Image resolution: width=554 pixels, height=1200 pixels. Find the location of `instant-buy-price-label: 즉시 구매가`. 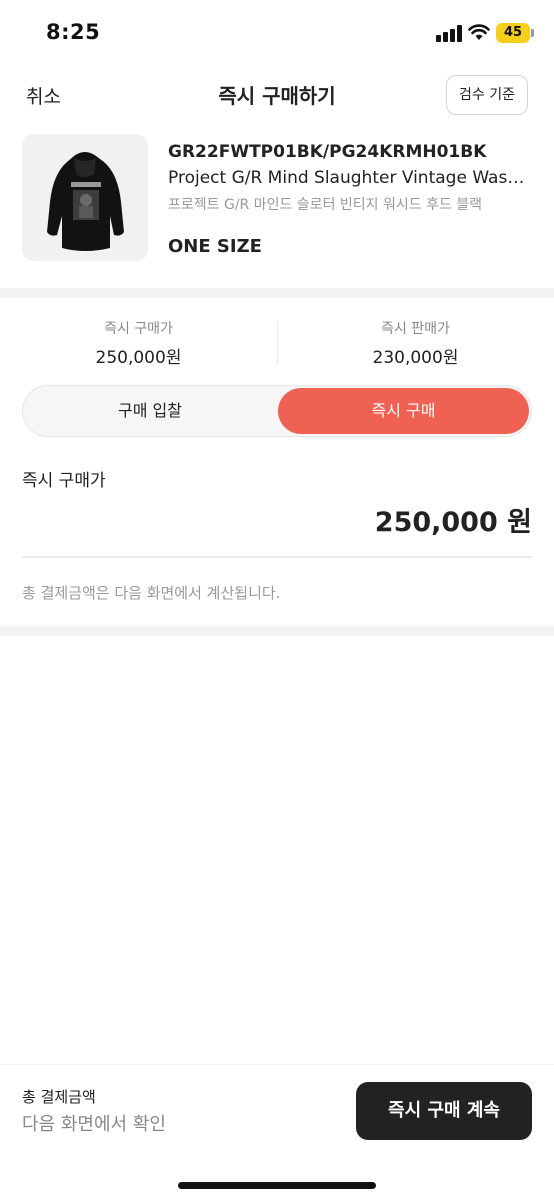

instant-buy-price-label: 즉시 구매가 is located at coordinates (138, 329).